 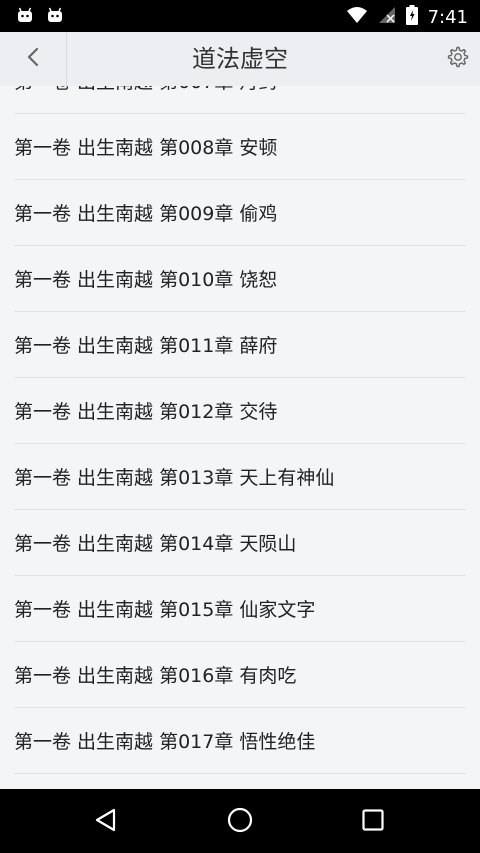 I want to click on page-title: 道法虚空, so click(x=240, y=59).